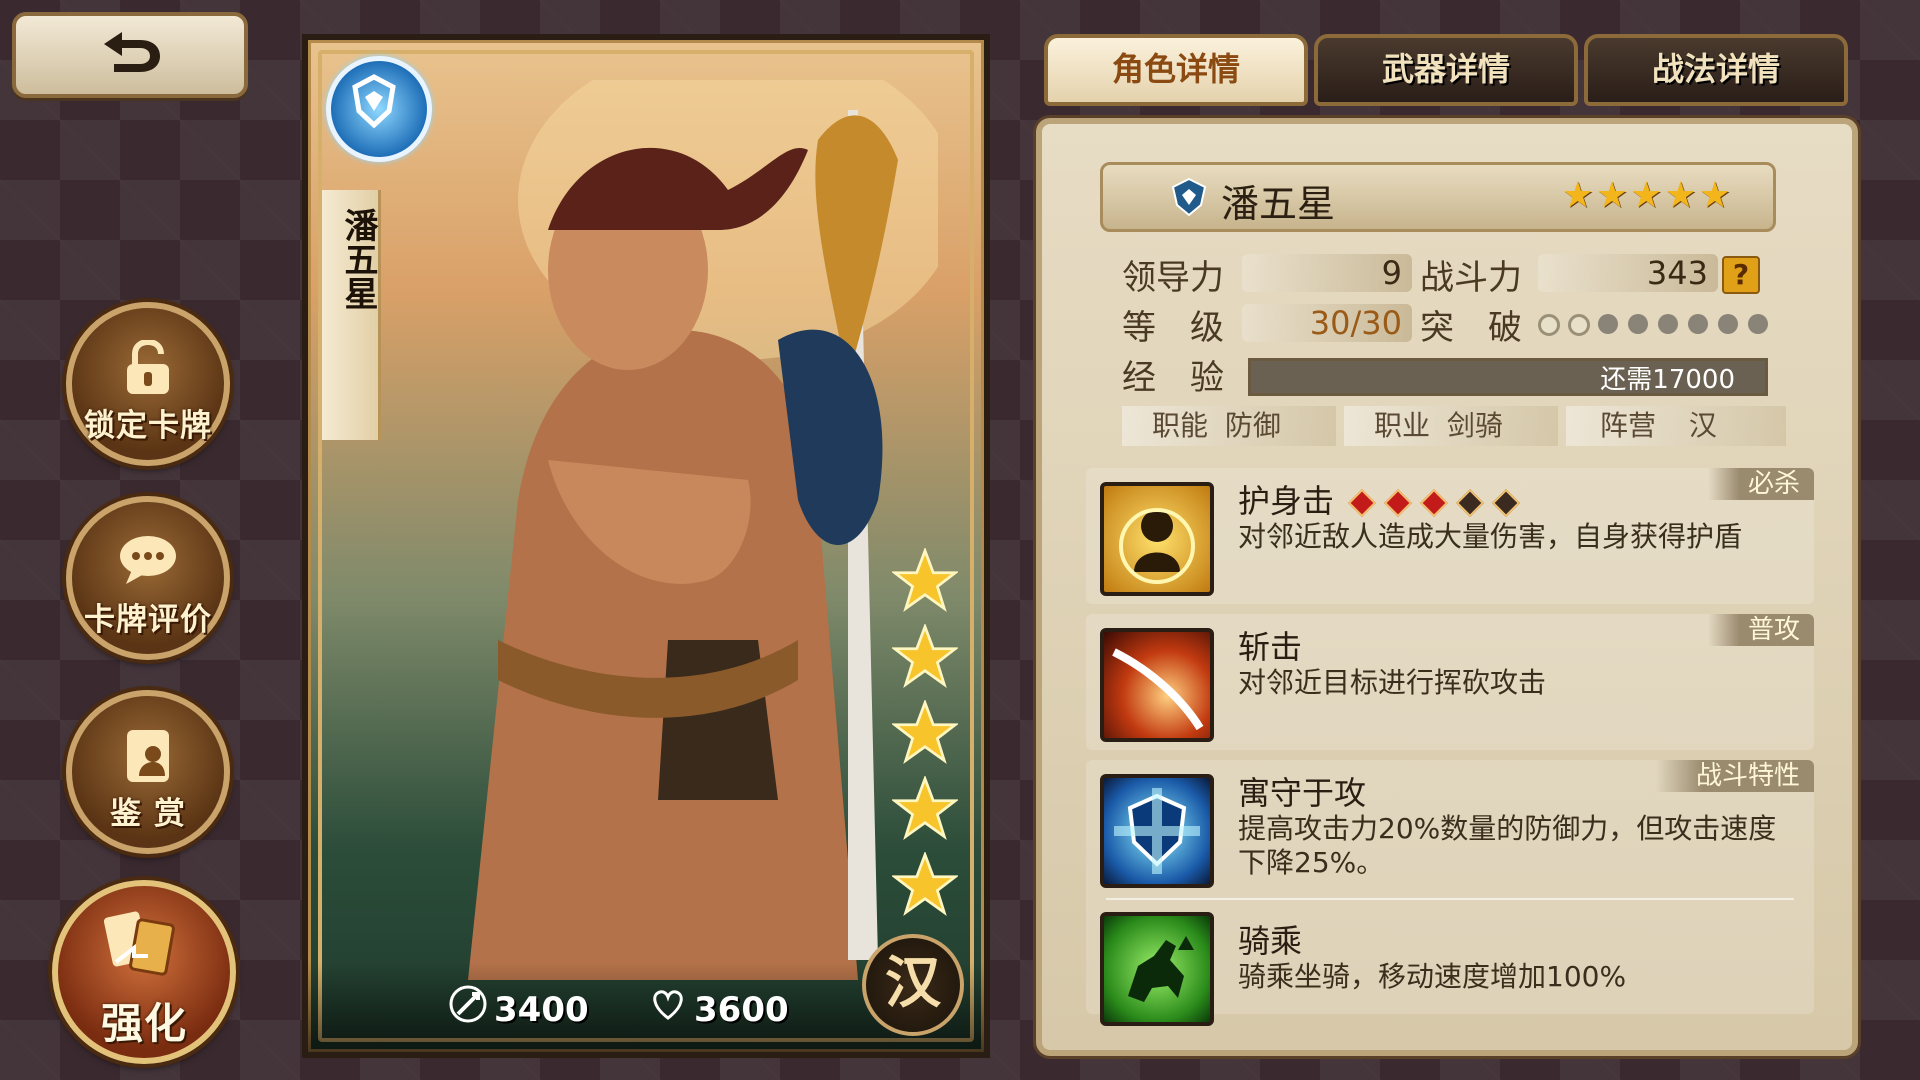  Describe the element at coordinates (148, 426) in the screenshot. I see `lock-card-label: 锁定卡牌` at that location.